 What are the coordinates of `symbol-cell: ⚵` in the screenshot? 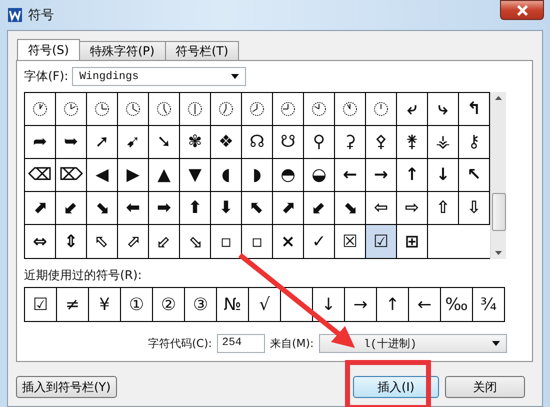 It's located at (412, 142).